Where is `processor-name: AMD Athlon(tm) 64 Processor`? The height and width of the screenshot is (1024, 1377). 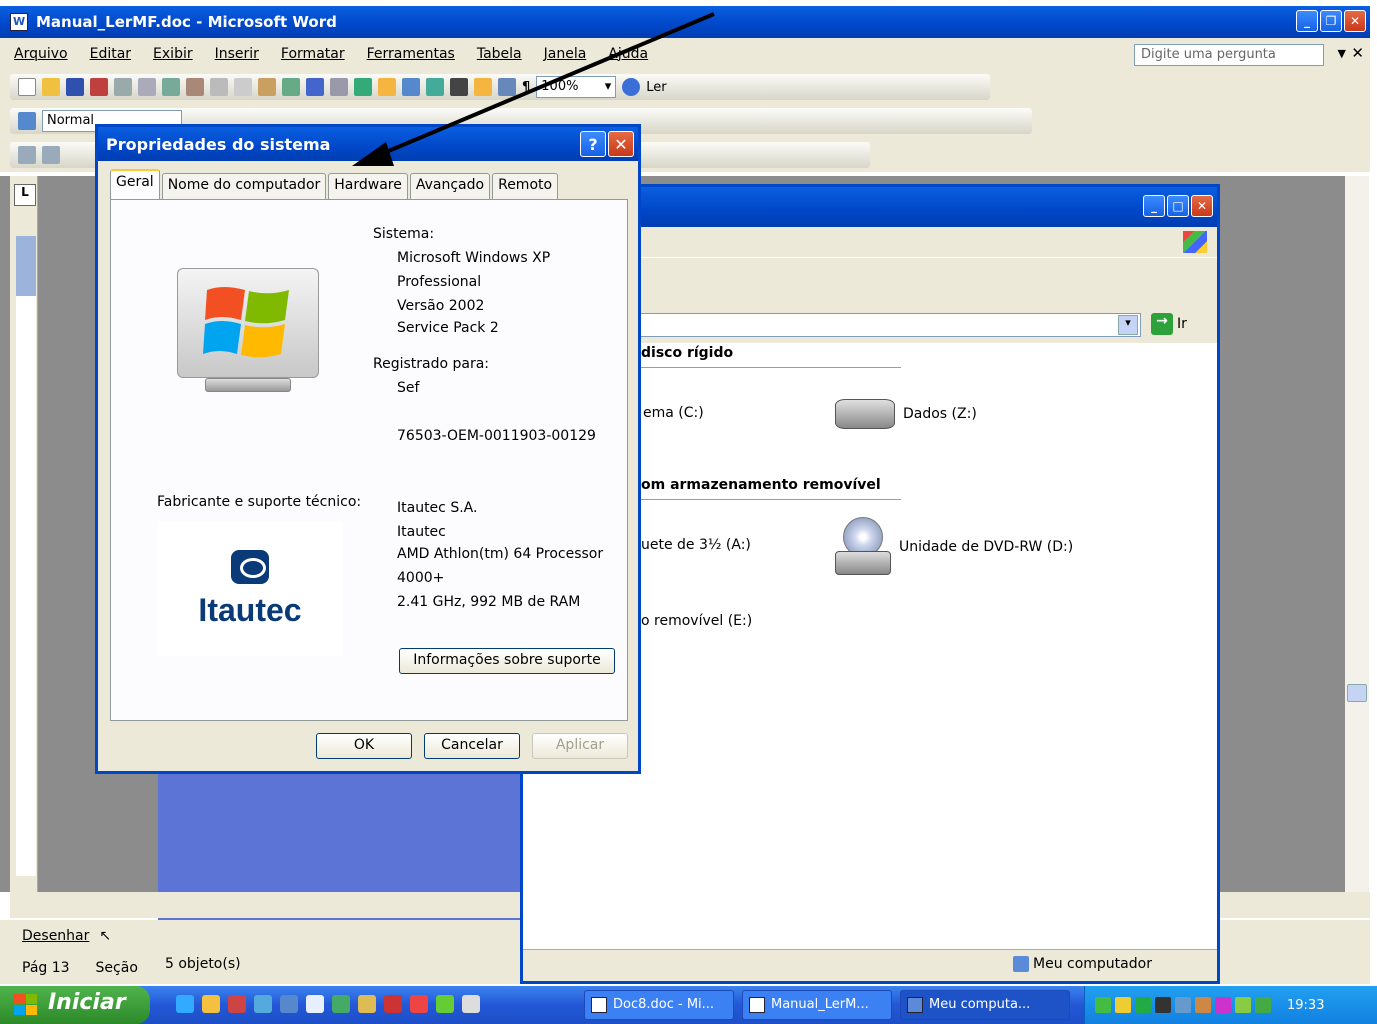
processor-name: AMD Athlon(tm) 64 Processor is located at coordinates (500, 554).